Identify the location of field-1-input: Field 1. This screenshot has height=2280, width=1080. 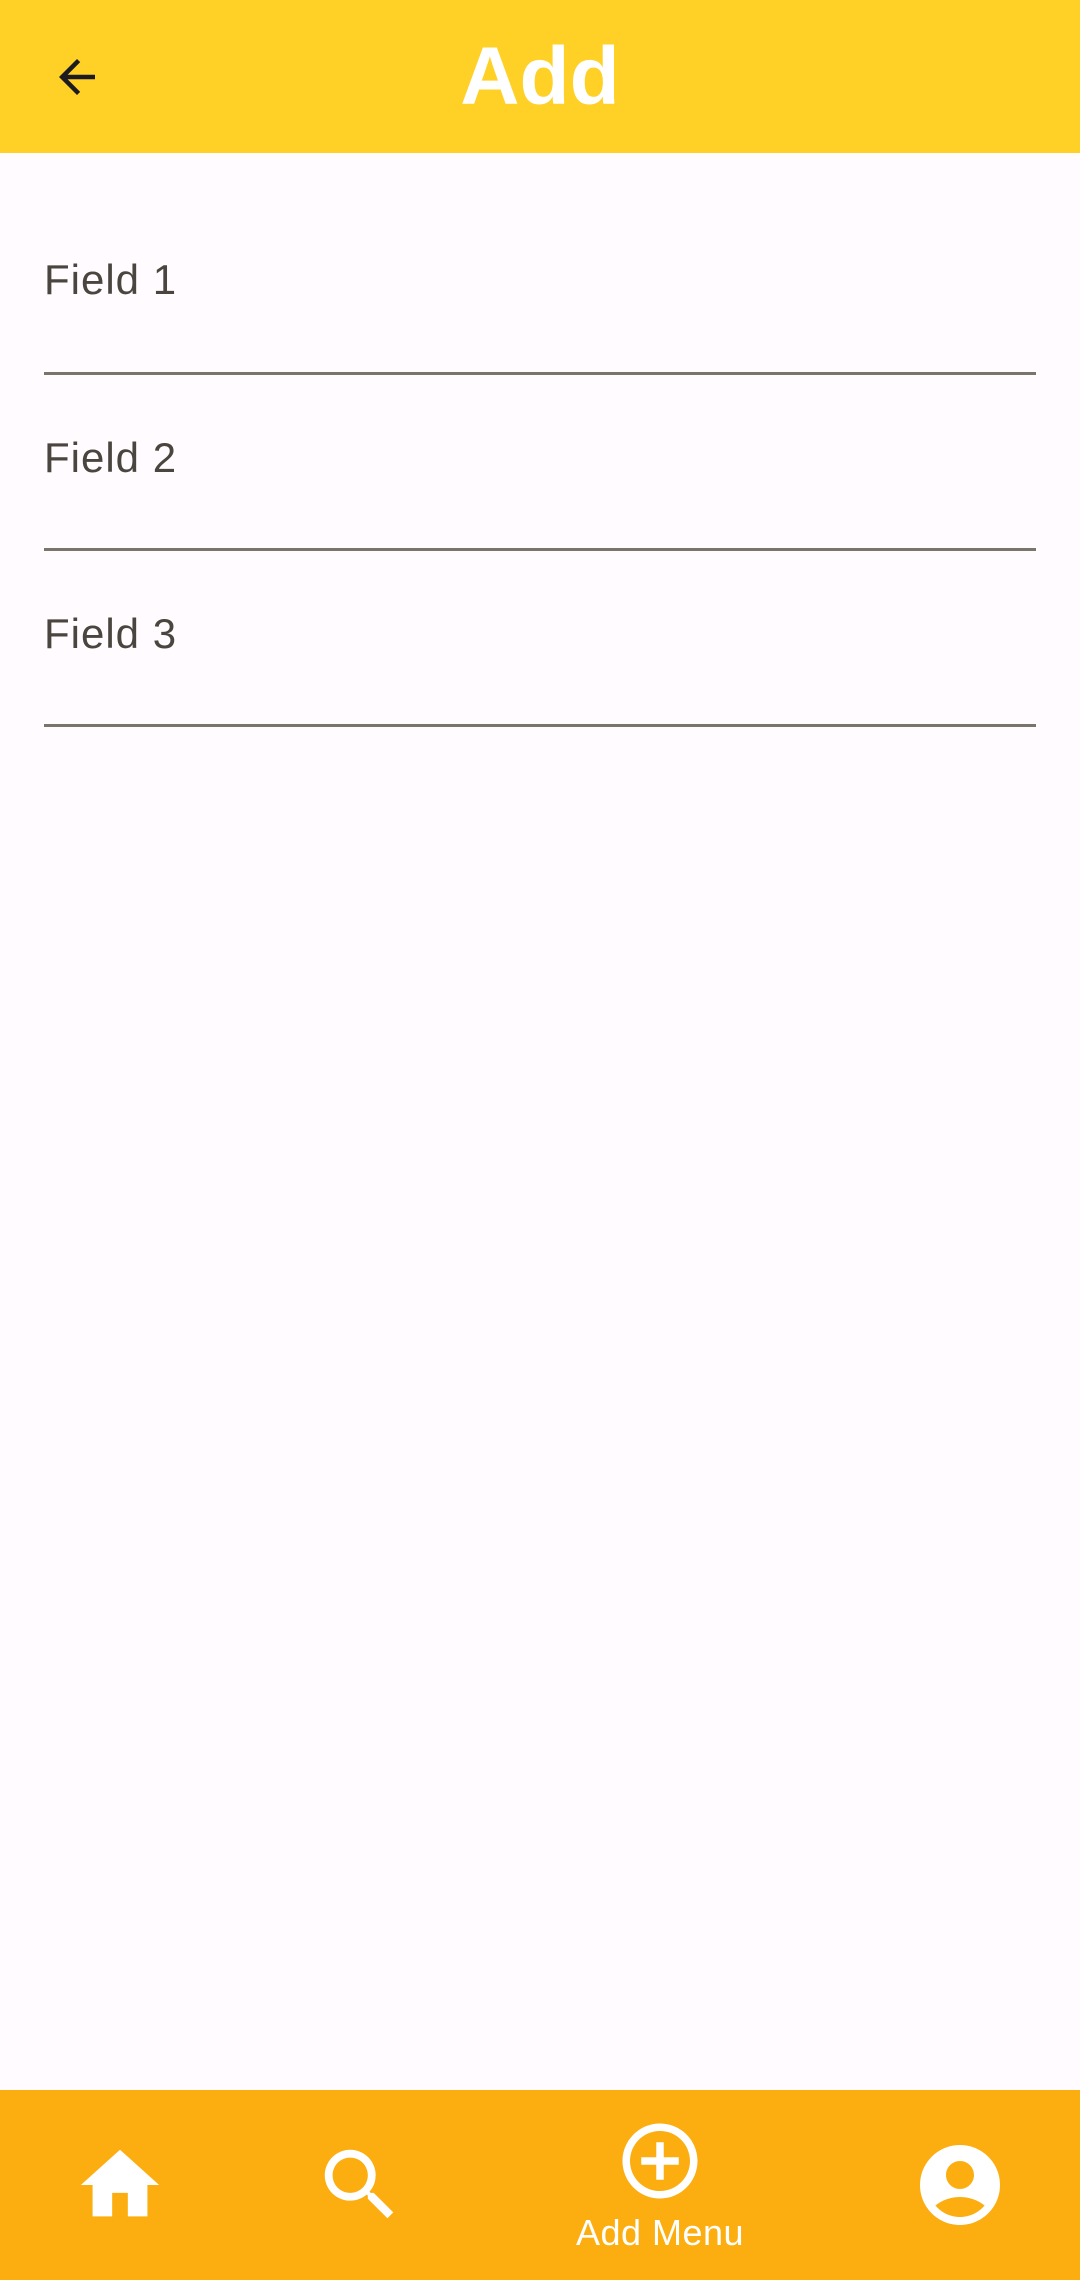
(540, 264).